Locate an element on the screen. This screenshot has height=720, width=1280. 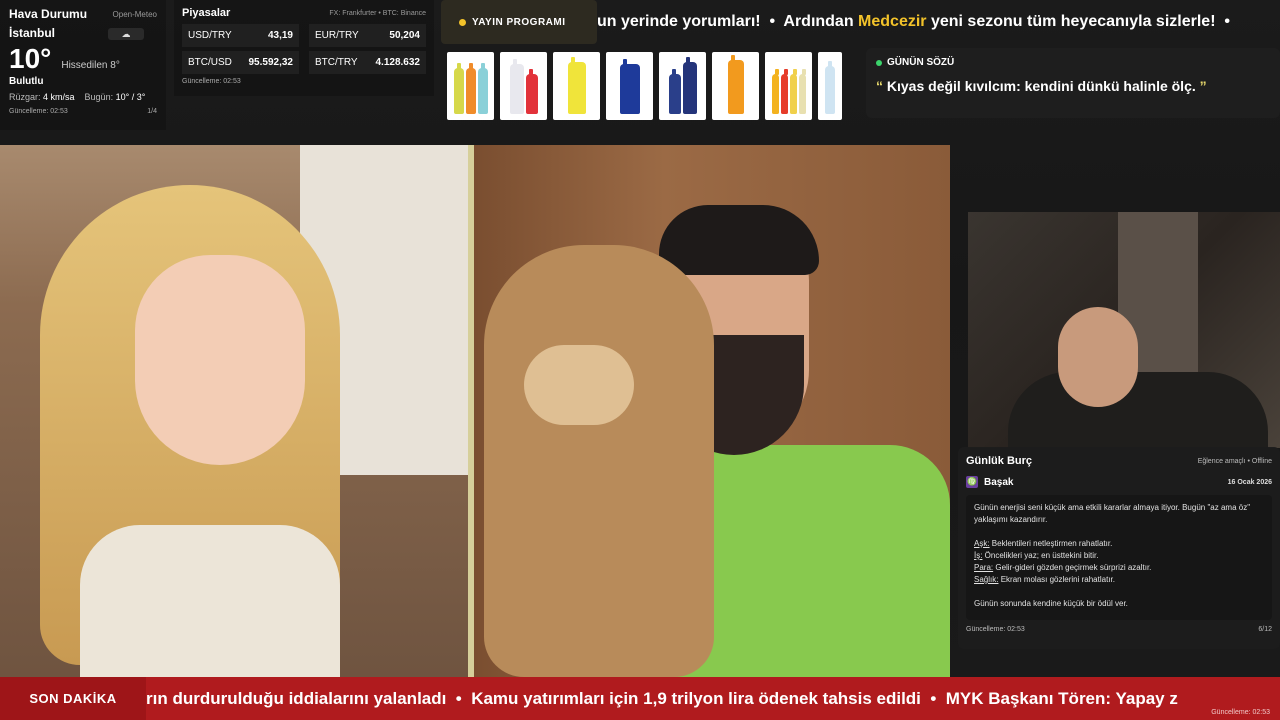
market-item: BTC/USD 95.592,32 is located at coordinates (240, 62).